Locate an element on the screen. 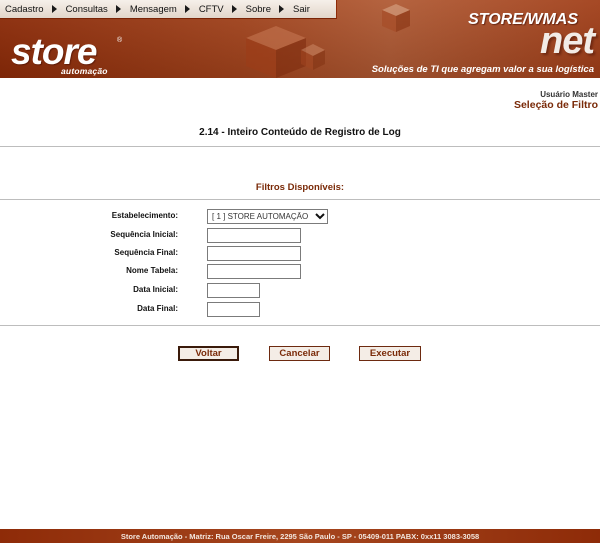 The width and height of the screenshot is (600, 543). sequencia-inicial-input is located at coordinates (254, 235).